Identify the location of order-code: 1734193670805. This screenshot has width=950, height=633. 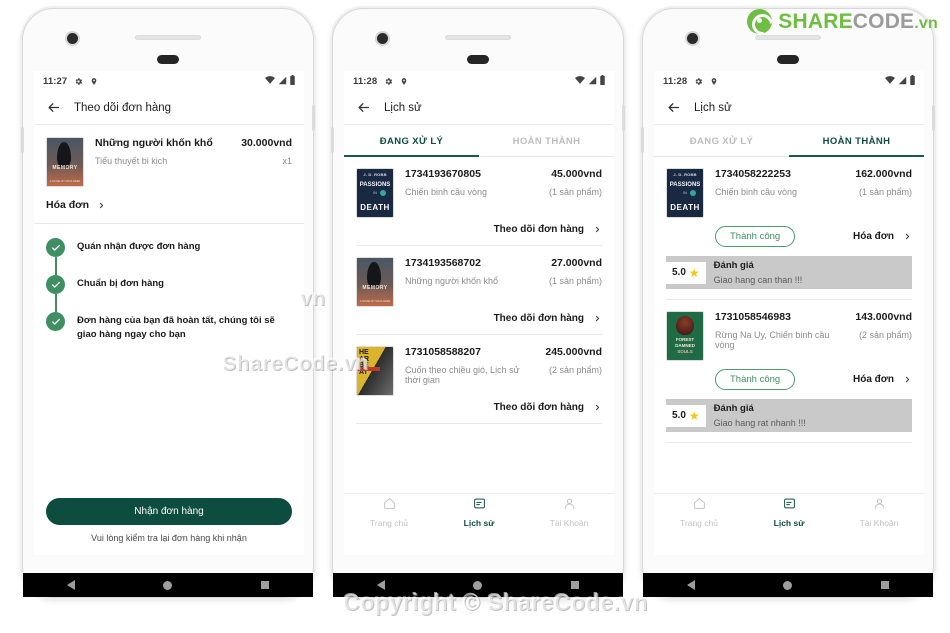
(443, 174).